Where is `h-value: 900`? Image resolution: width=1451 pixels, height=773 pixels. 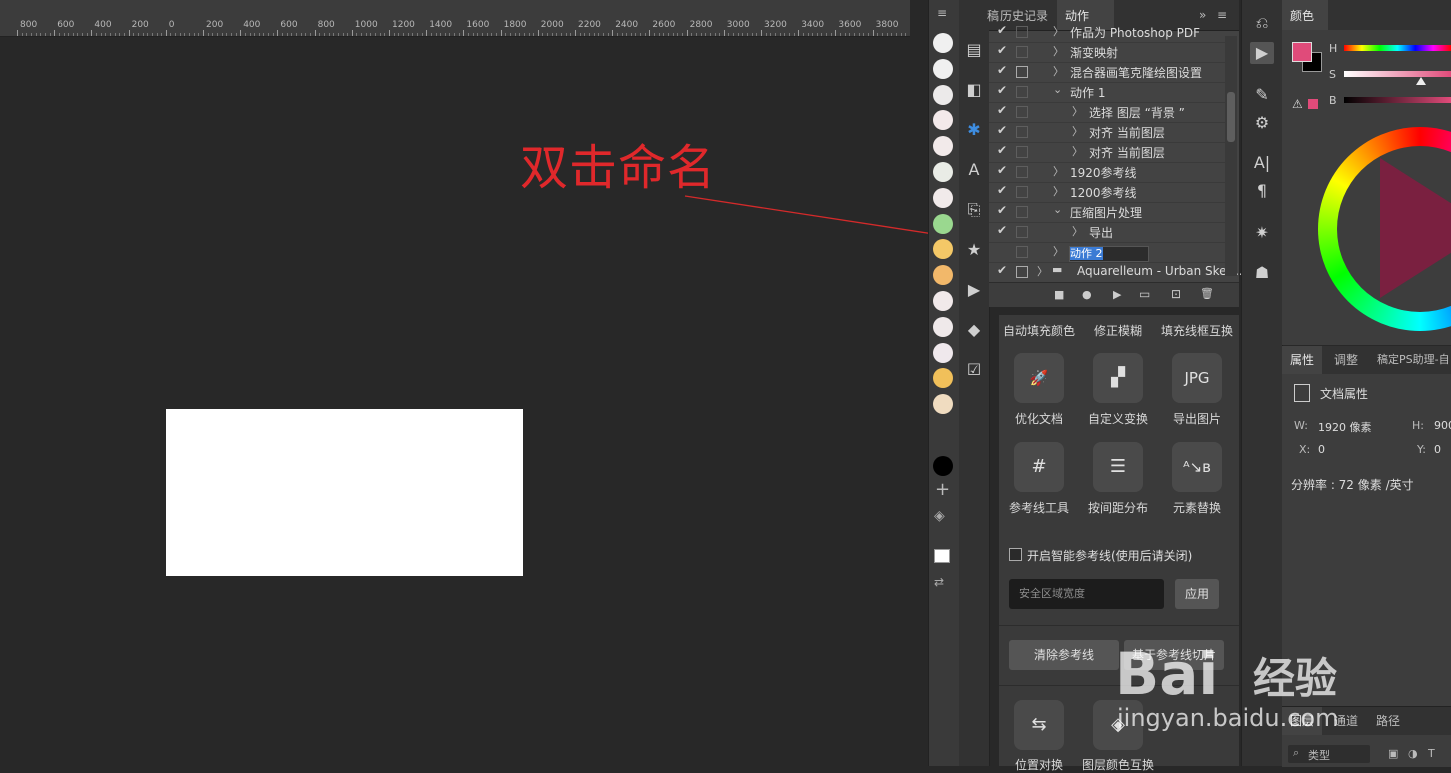 h-value: 900 is located at coordinates (1442, 425).